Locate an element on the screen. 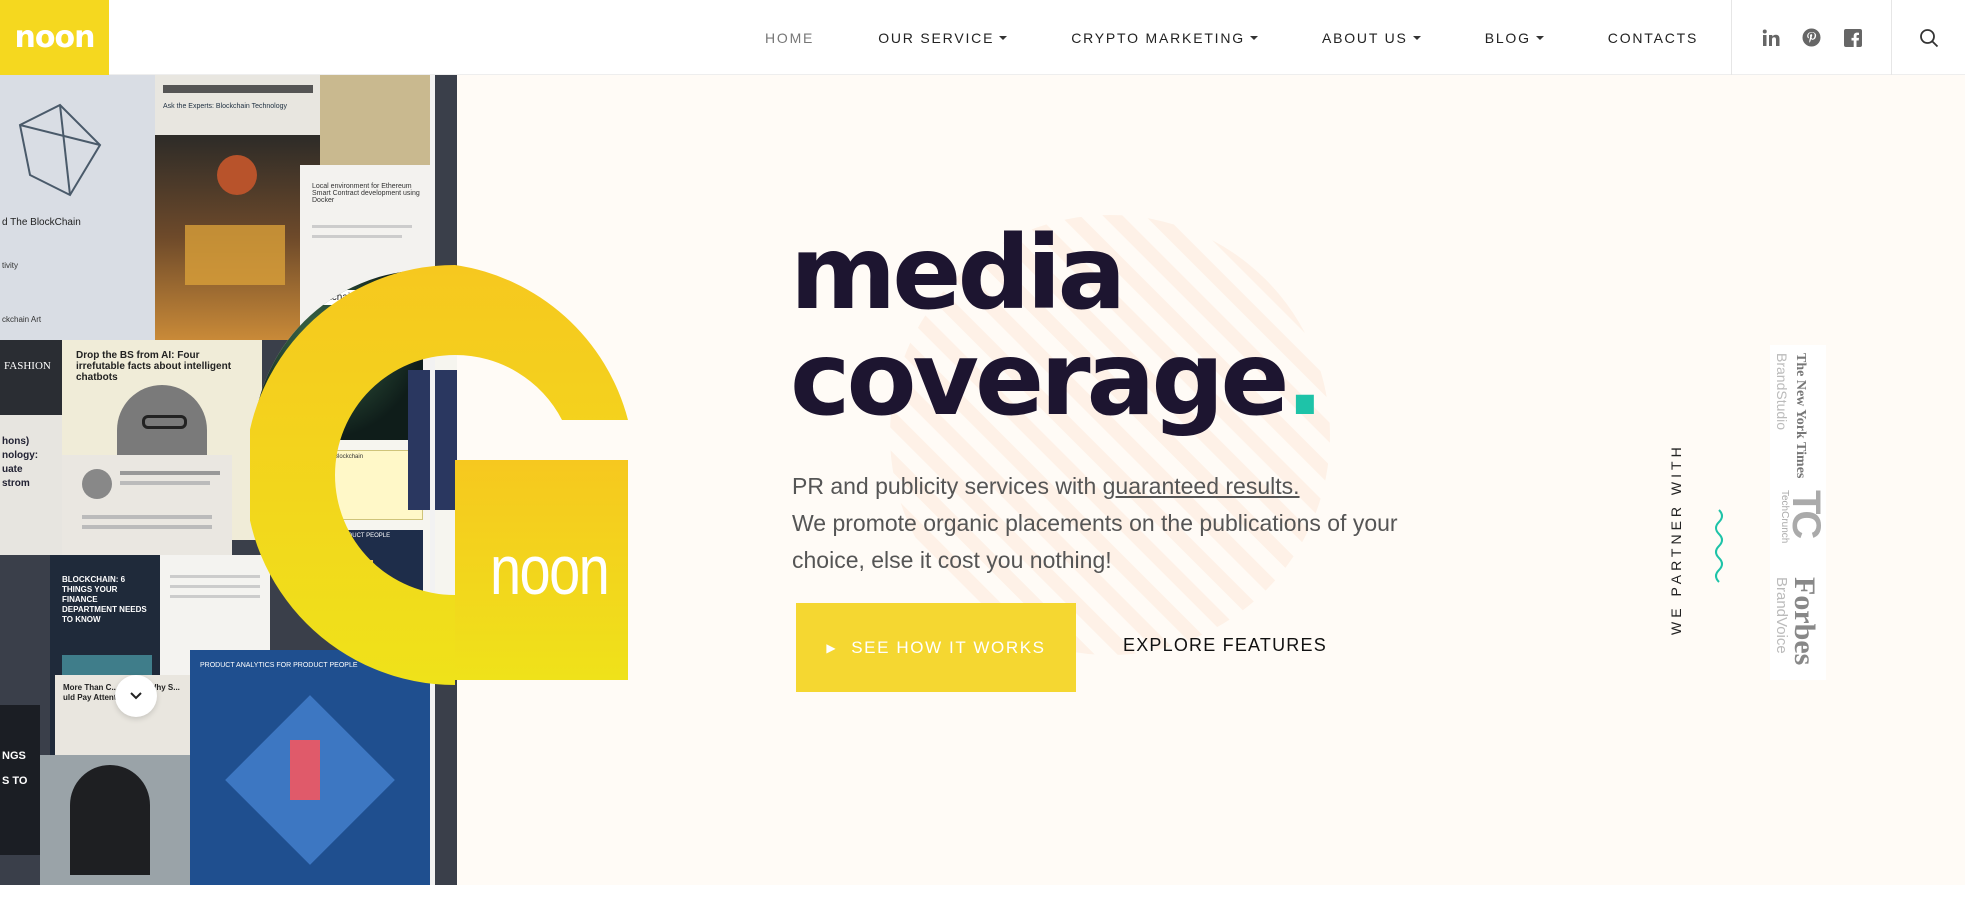 The width and height of the screenshot is (1965, 918). collage-text: strom is located at coordinates (16, 483).